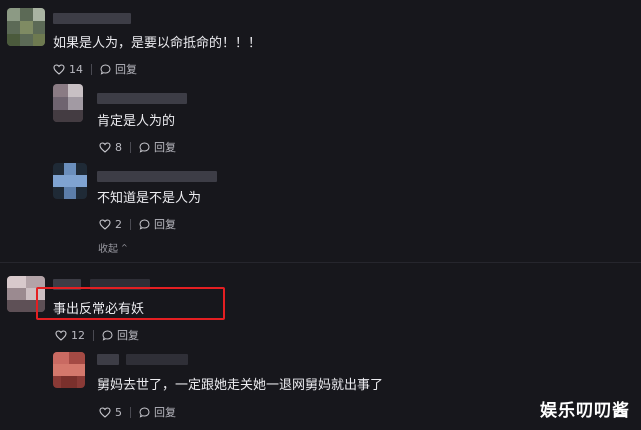  Describe the element at coordinates (97, 335) in the screenshot. I see `comment-actions: 12 回复` at that location.